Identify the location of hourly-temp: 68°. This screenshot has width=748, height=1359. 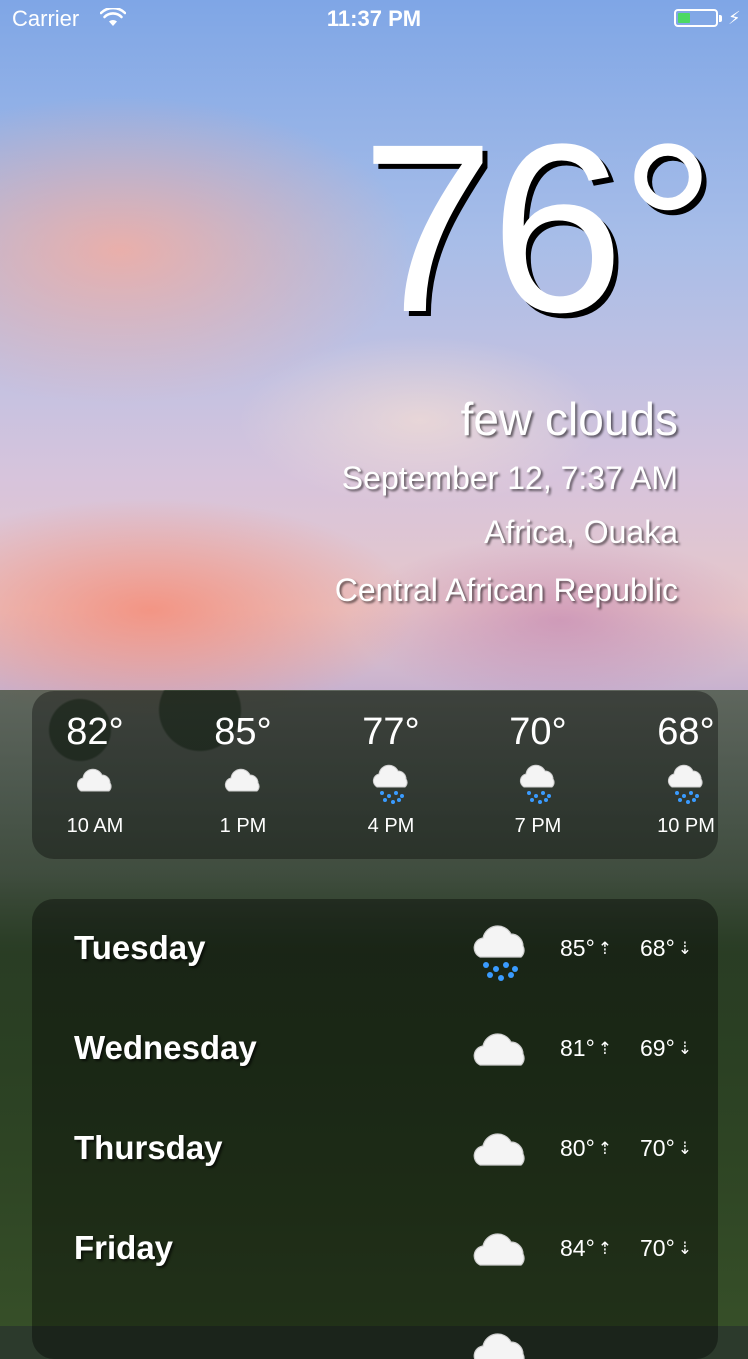
(686, 732).